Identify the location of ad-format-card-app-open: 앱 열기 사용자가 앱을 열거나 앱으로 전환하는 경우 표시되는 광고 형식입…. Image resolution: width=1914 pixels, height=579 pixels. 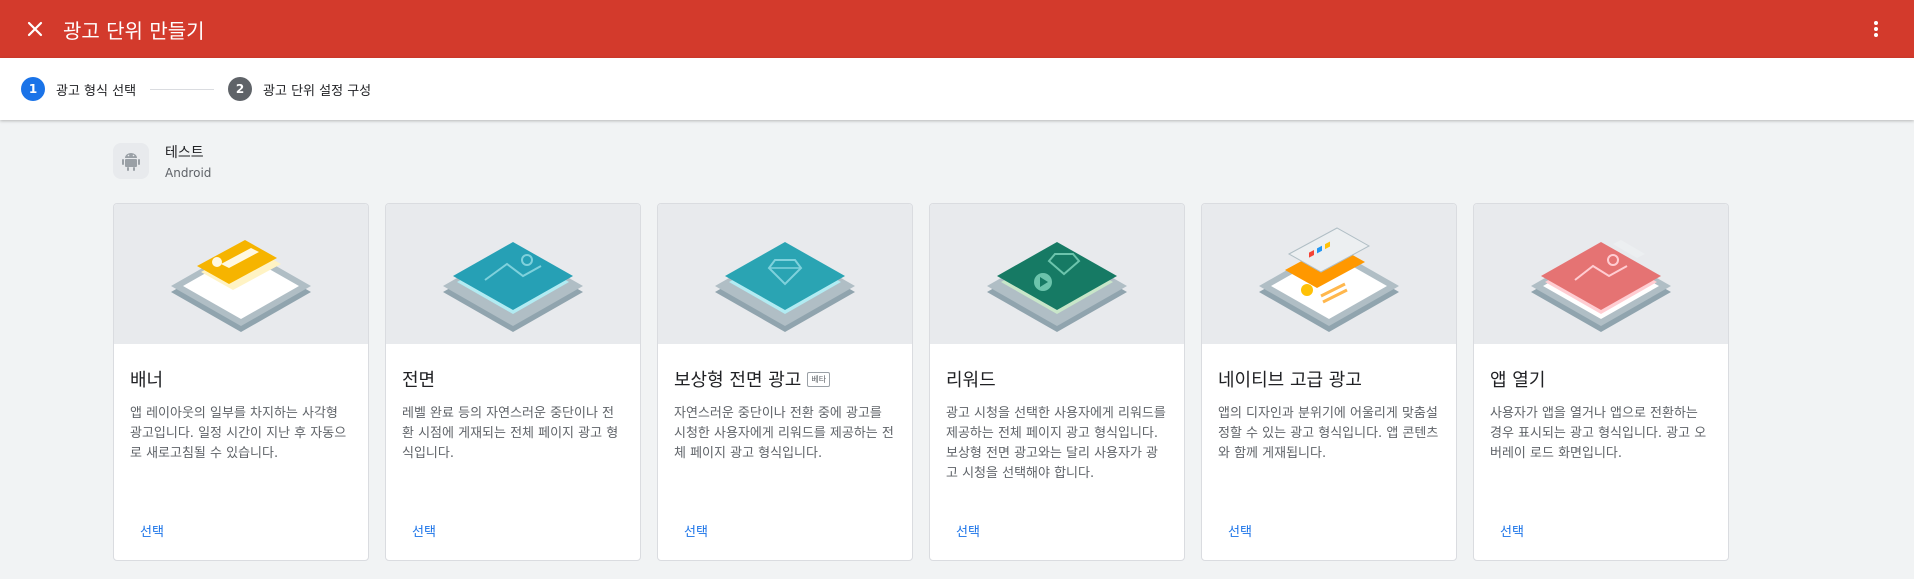
(1601, 382).